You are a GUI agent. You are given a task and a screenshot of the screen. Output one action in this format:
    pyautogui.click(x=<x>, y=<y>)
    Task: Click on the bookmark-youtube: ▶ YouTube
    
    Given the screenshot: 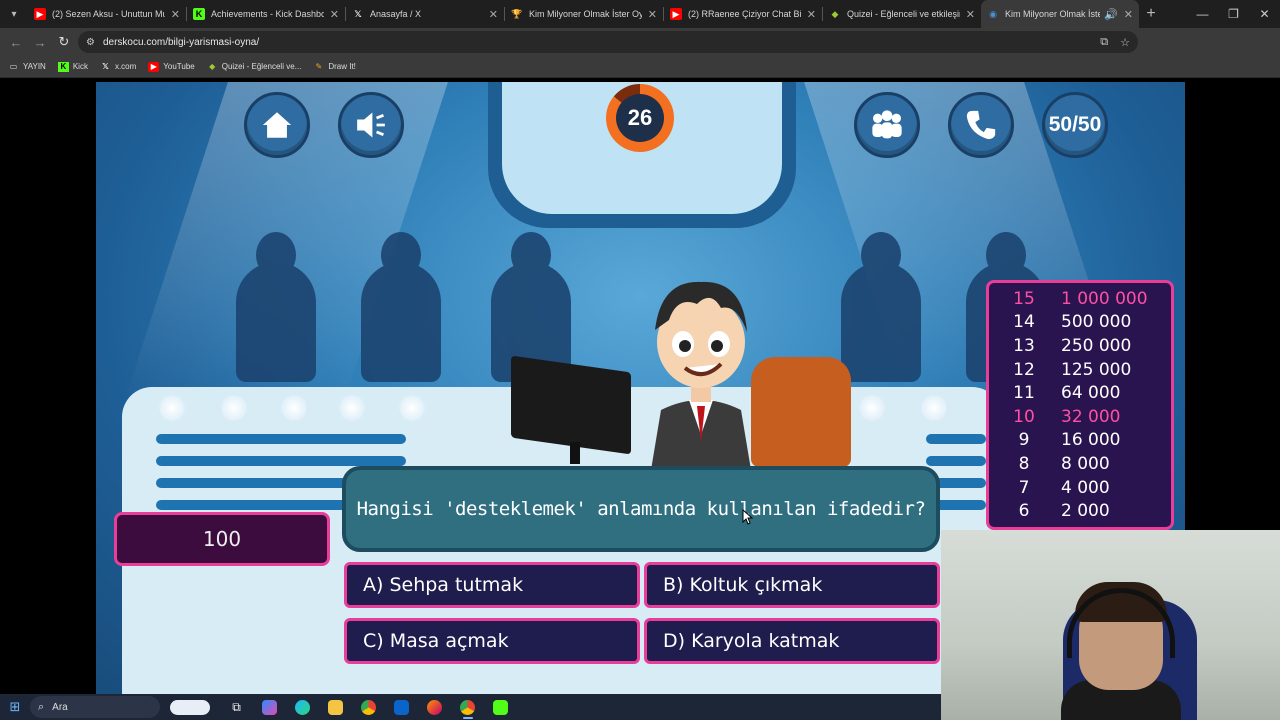 What is the action you would take?
    pyautogui.click(x=171, y=66)
    